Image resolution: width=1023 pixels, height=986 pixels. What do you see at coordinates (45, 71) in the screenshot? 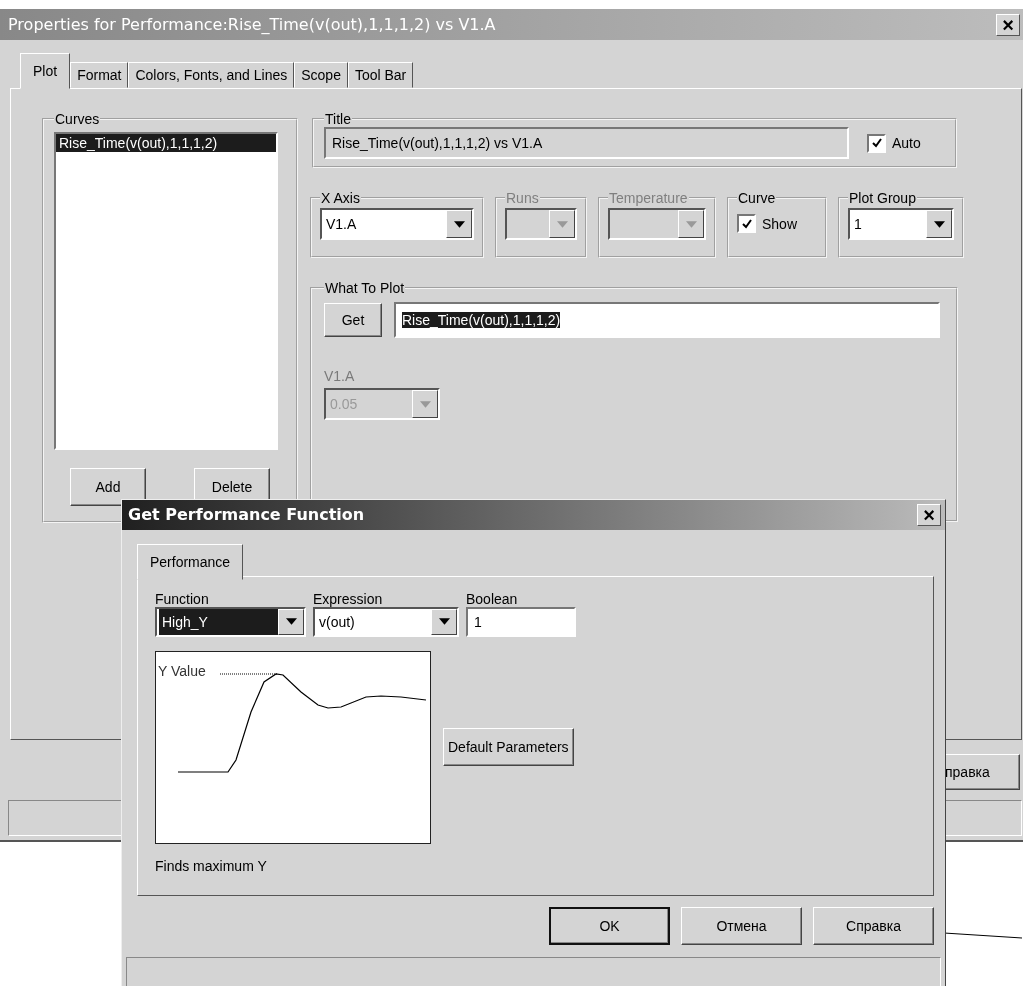
I see `tab: Plot` at bounding box center [45, 71].